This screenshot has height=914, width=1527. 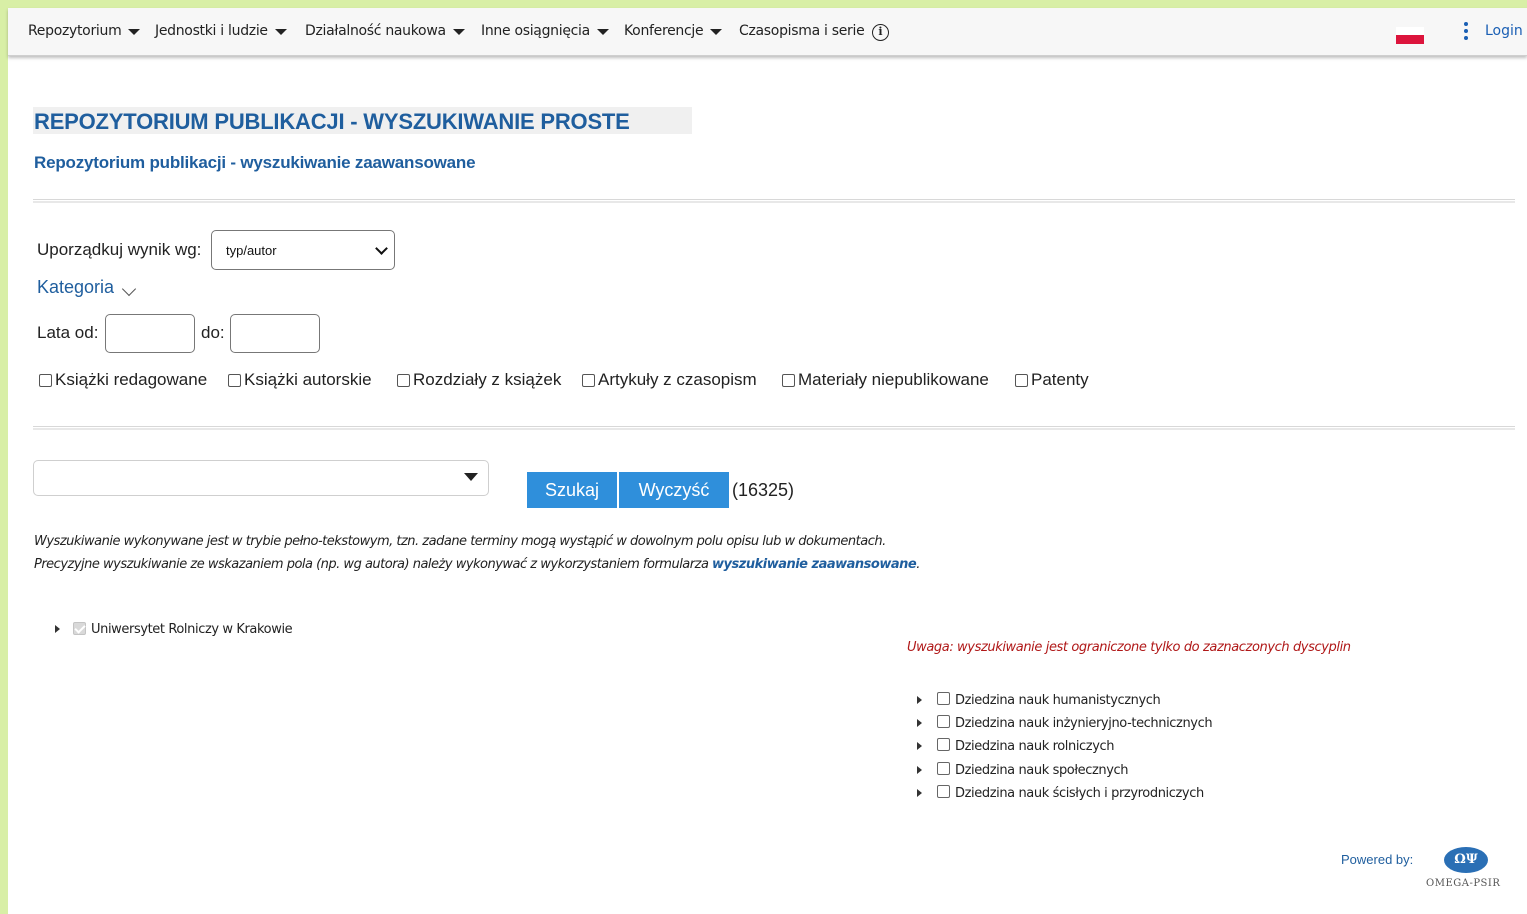 What do you see at coordinates (535, 31) in the screenshot?
I see `nav-item-label: Inne osiągnięcia` at bounding box center [535, 31].